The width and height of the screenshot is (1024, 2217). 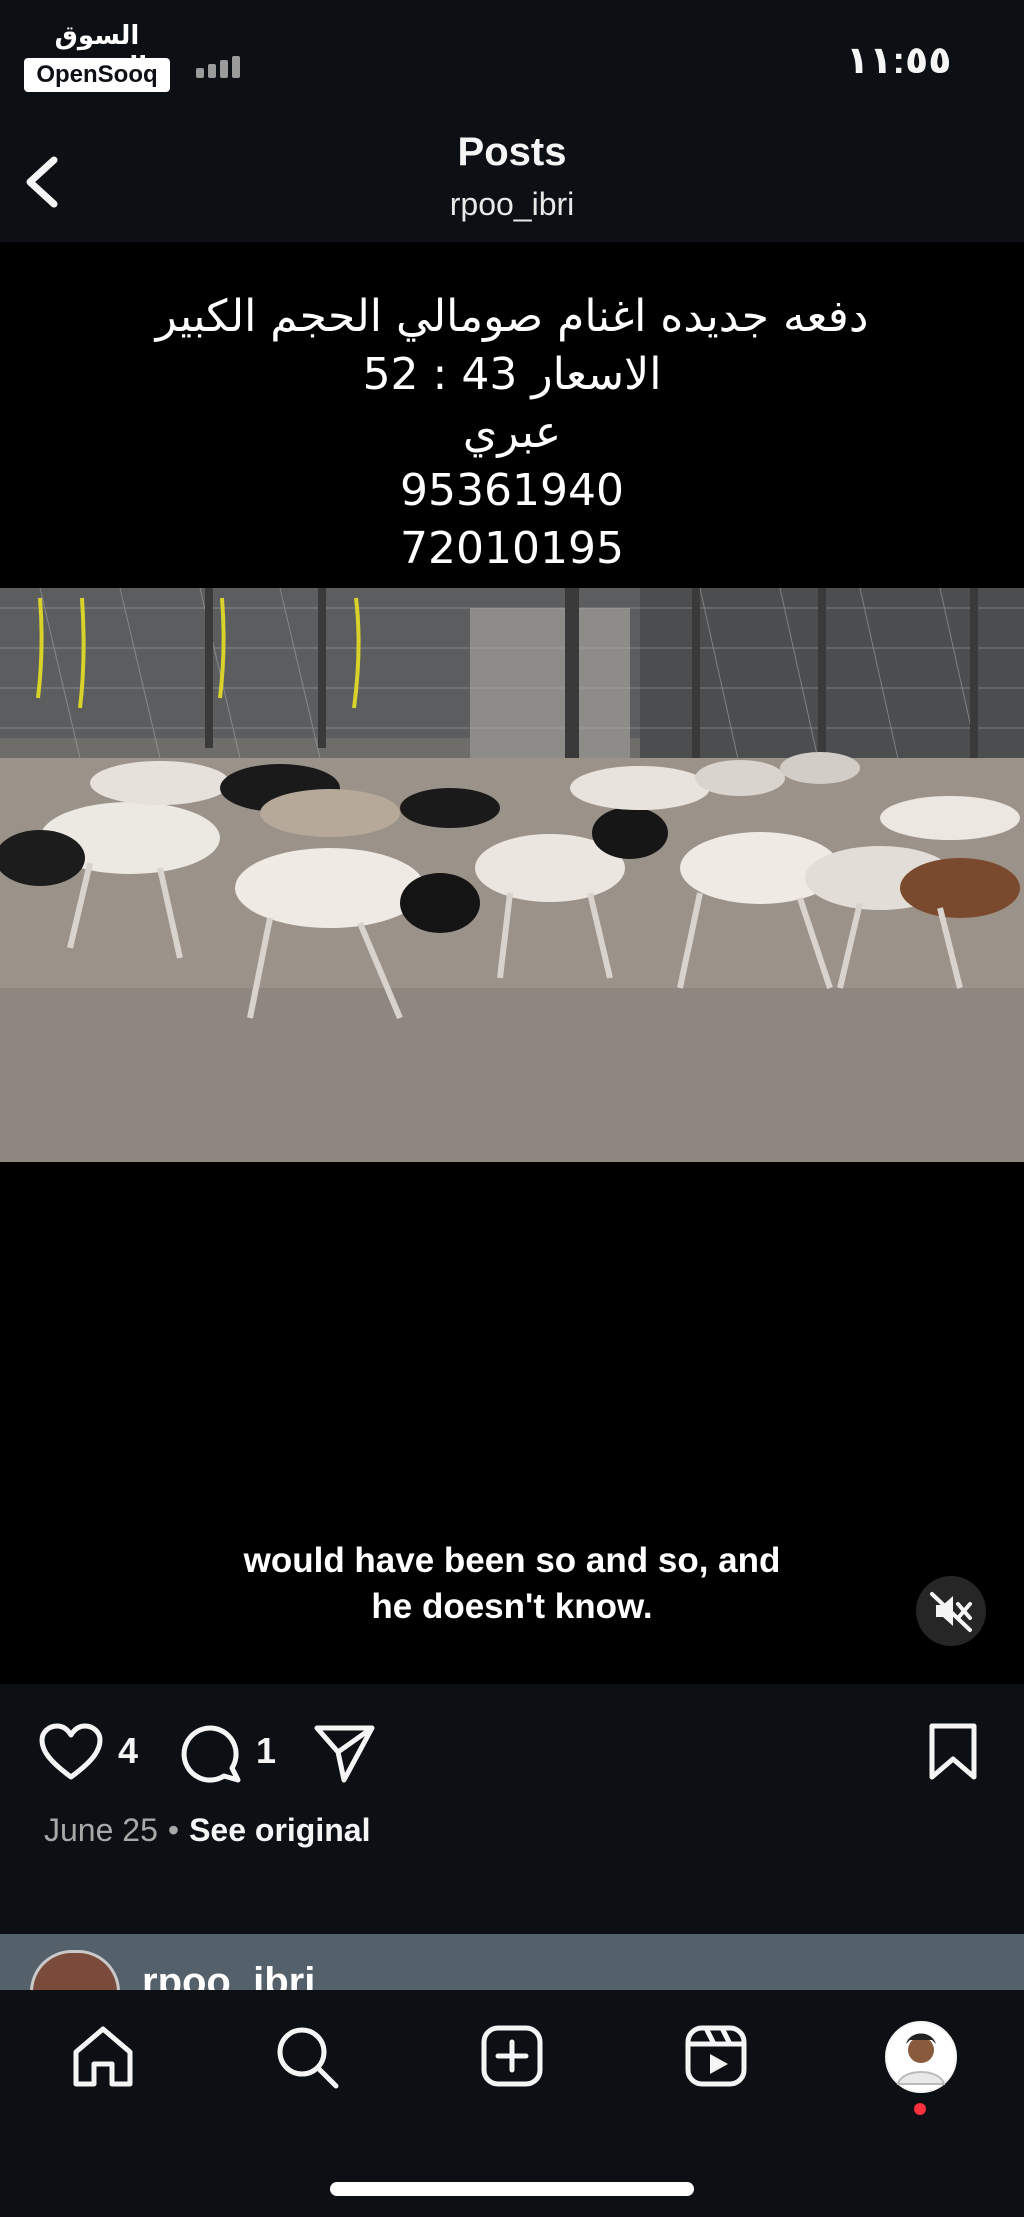 I want to click on overlay-line: الاسعار 43 : 52, so click(x=512, y=374).